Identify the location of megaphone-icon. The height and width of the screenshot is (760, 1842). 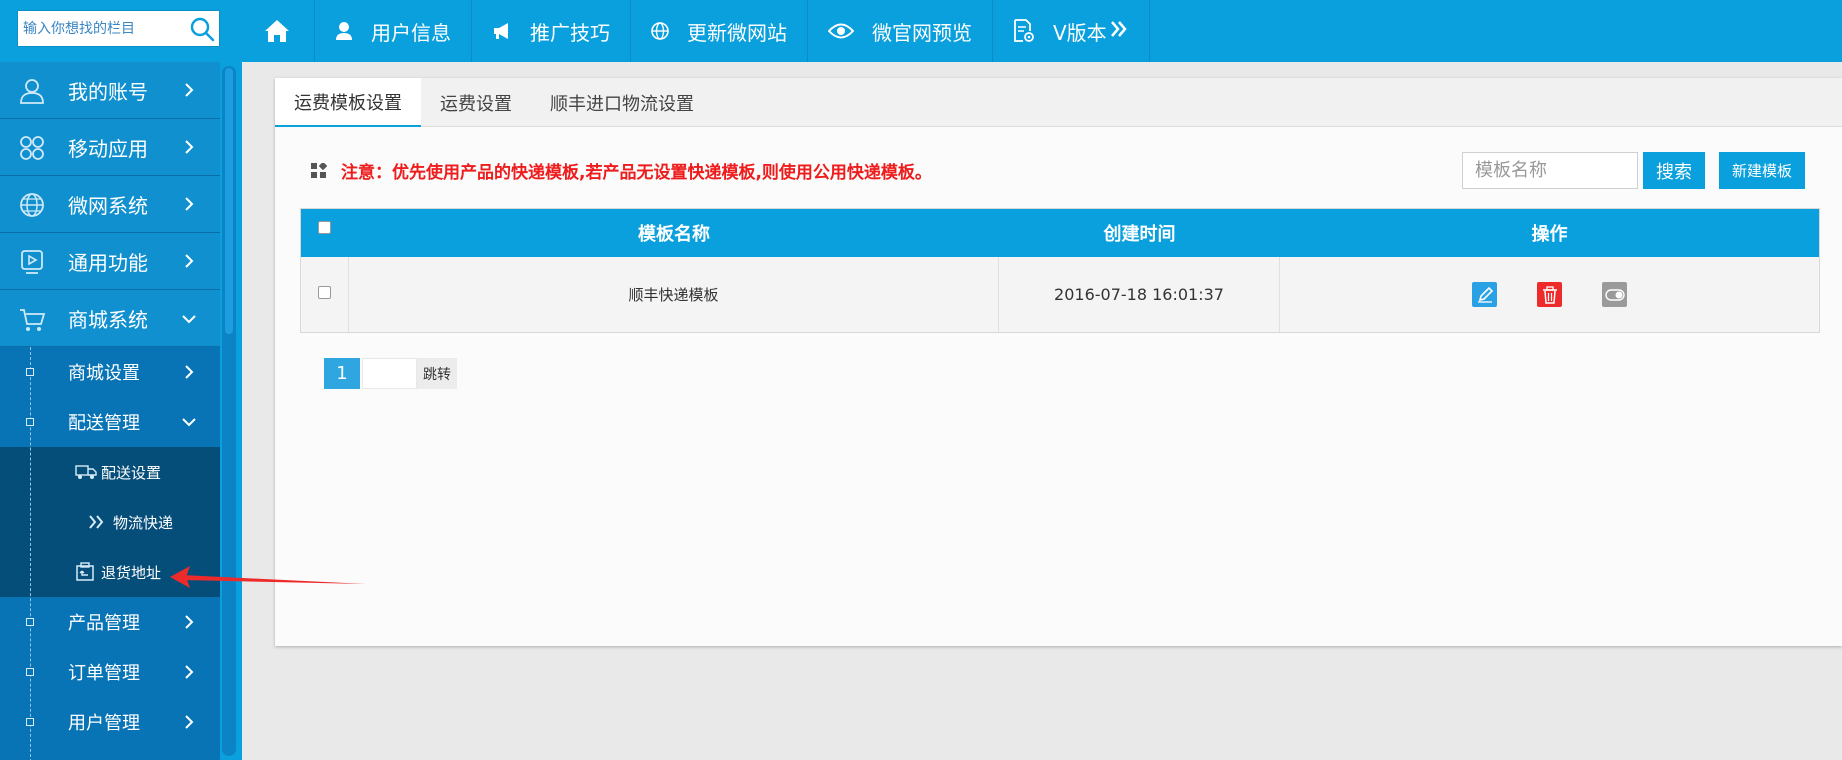
(501, 31).